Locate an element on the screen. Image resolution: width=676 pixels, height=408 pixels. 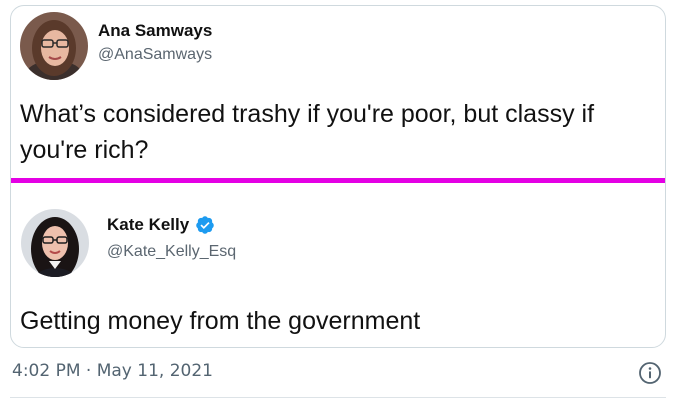
info-circle-icon is located at coordinates (650, 373).